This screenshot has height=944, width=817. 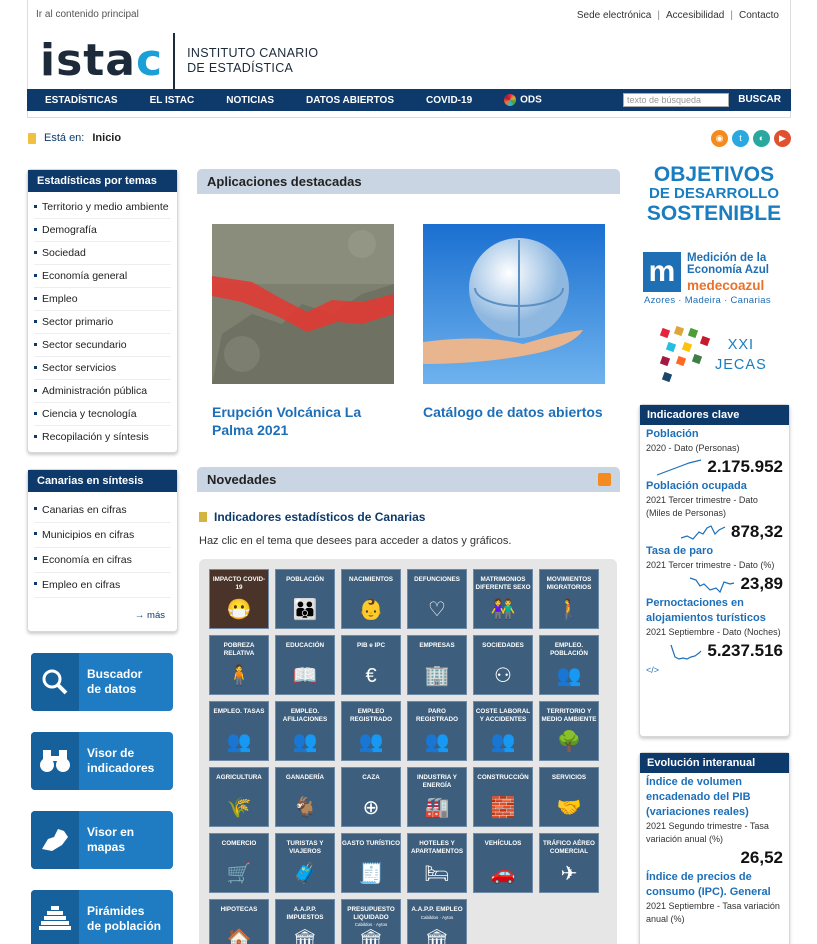 What do you see at coordinates (102, 368) in the screenshot?
I see `tema-servicios: Sector servicios` at bounding box center [102, 368].